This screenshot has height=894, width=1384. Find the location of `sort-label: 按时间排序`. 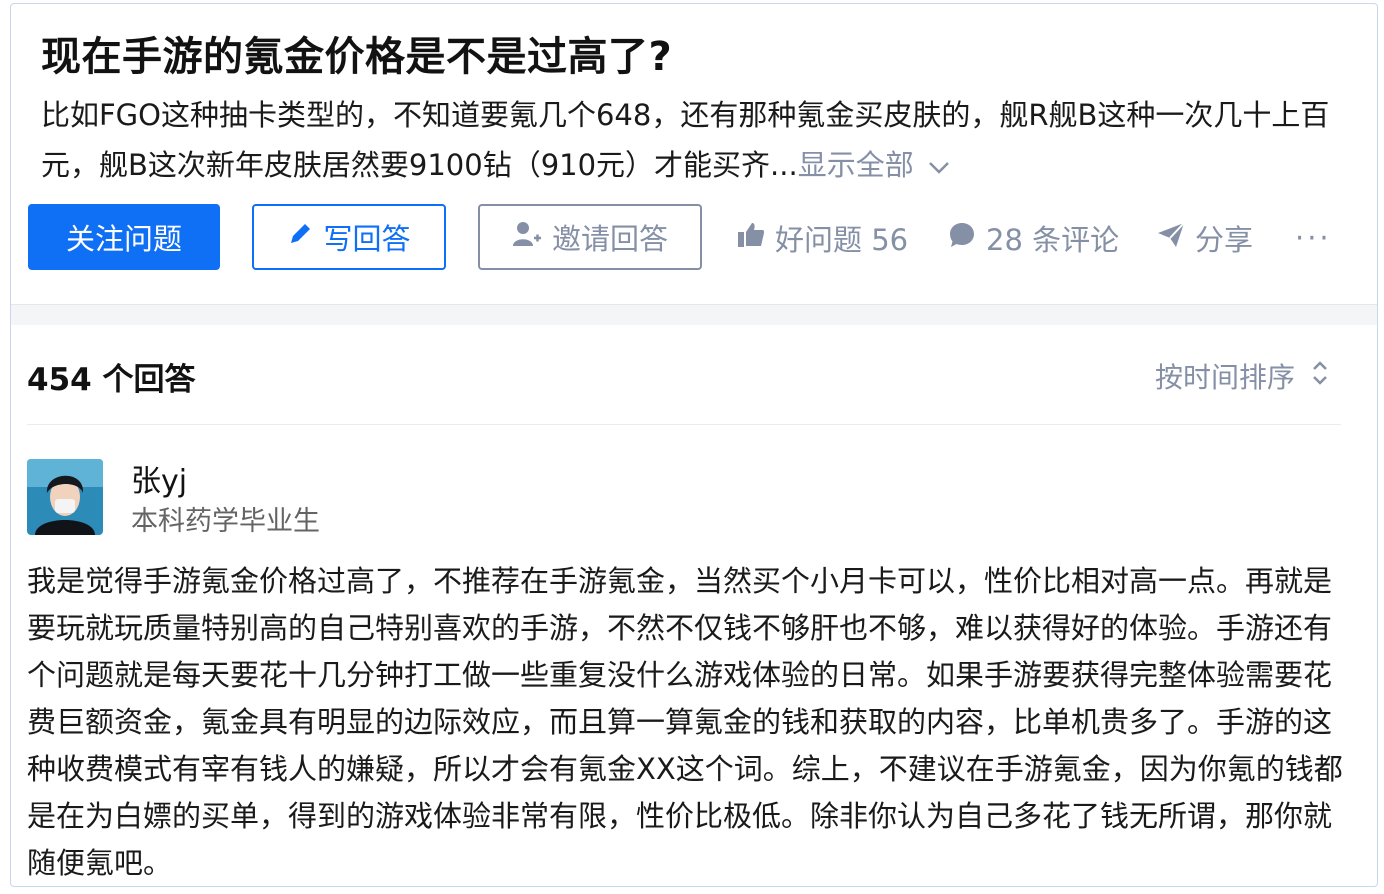

sort-label: 按时间排序 is located at coordinates (1224, 377).